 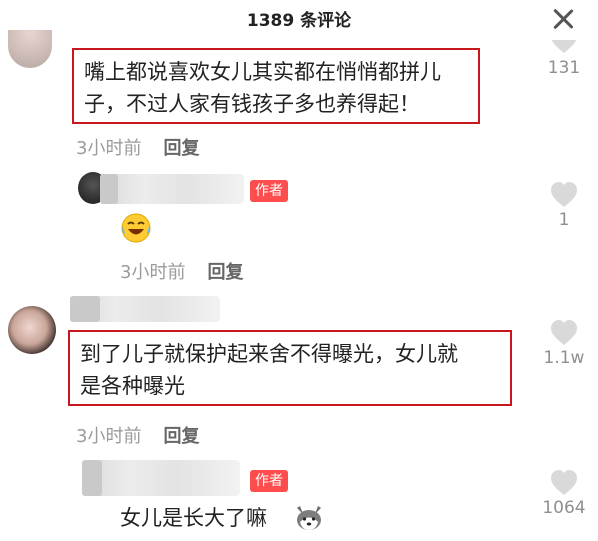 I want to click on laughing-tears-emoji, so click(x=136, y=228).